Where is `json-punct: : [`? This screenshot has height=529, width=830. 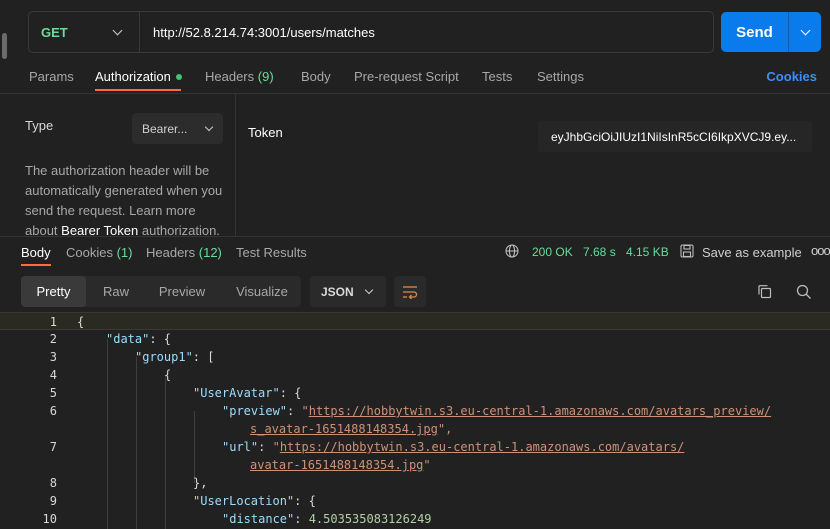
json-punct: : [ is located at coordinates (203, 357).